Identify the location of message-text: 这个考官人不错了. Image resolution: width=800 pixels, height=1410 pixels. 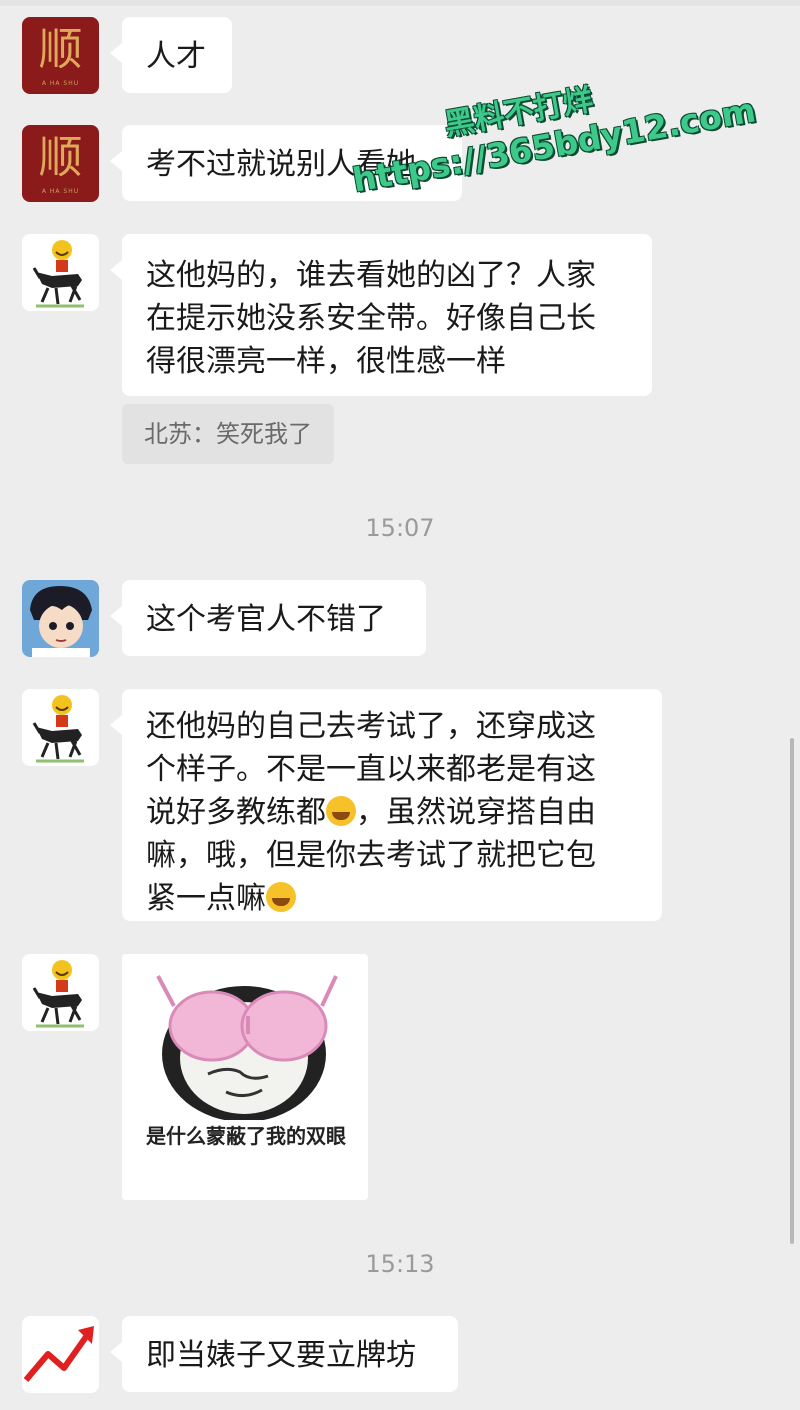
(266, 619).